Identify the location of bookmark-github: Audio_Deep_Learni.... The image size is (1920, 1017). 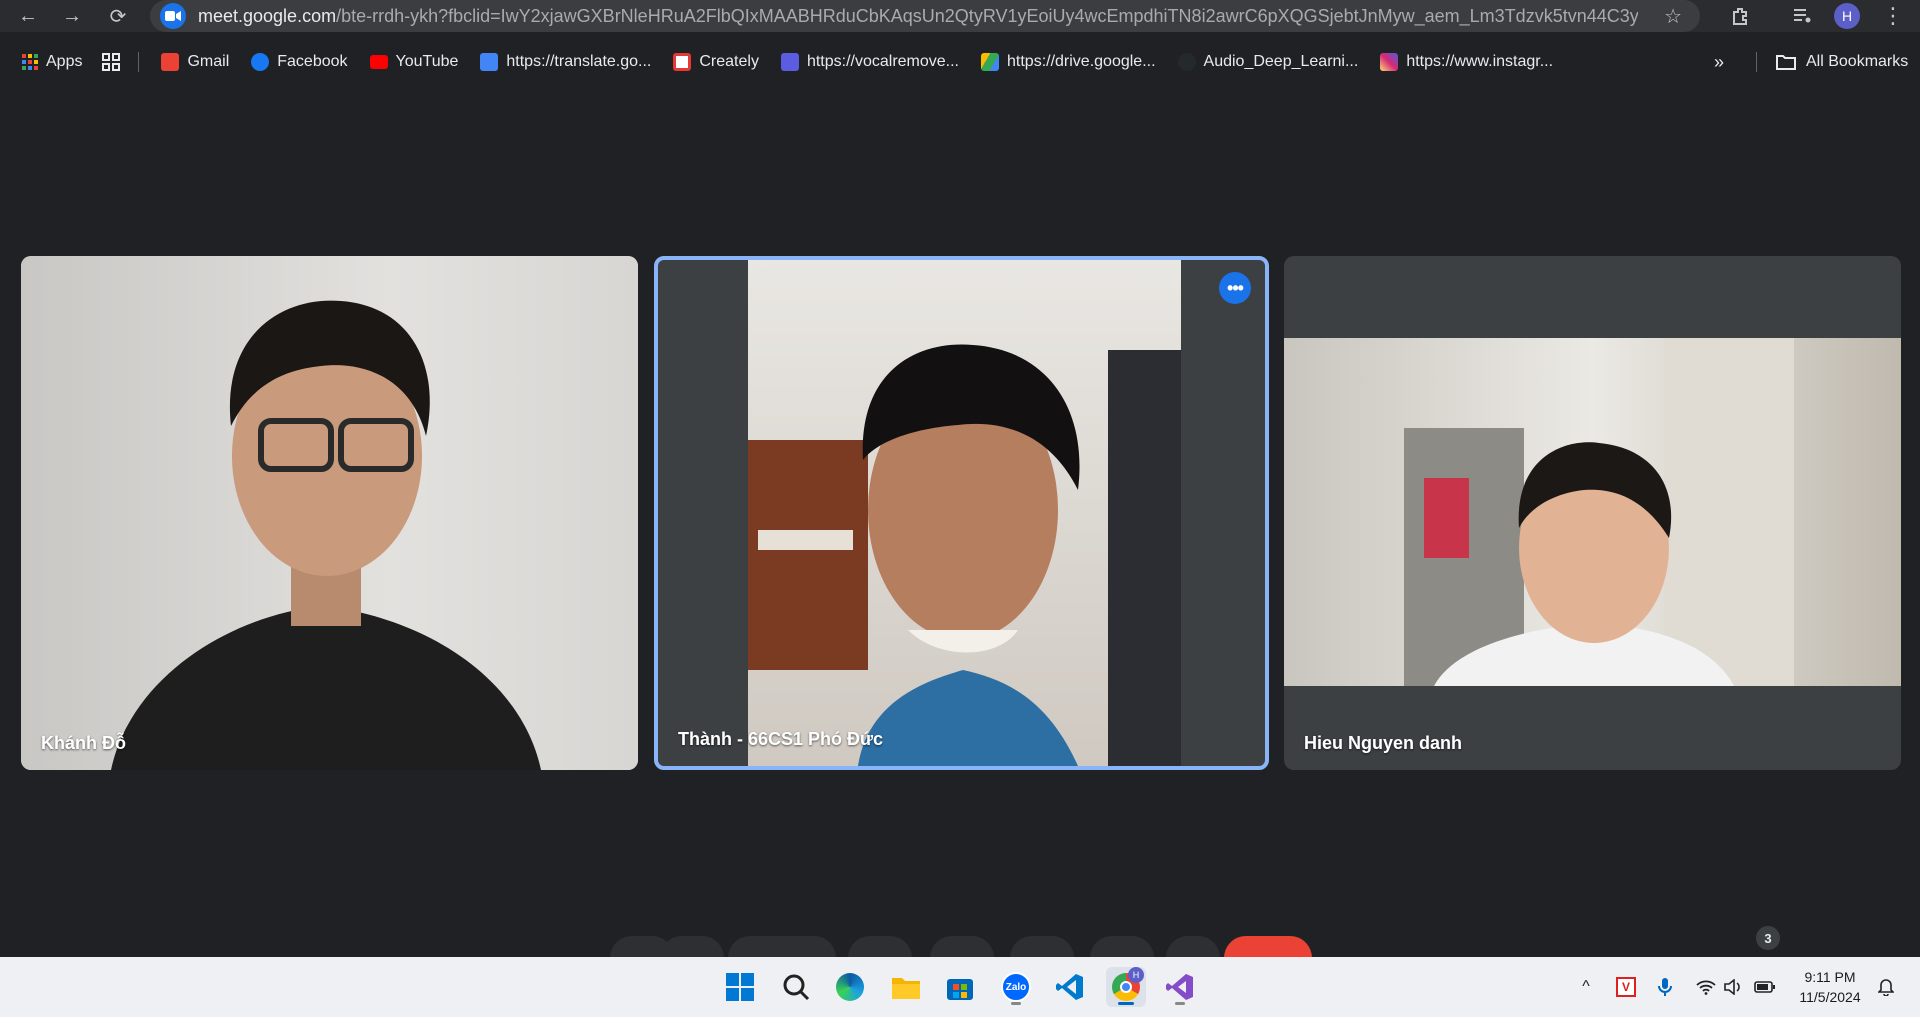
(1267, 62).